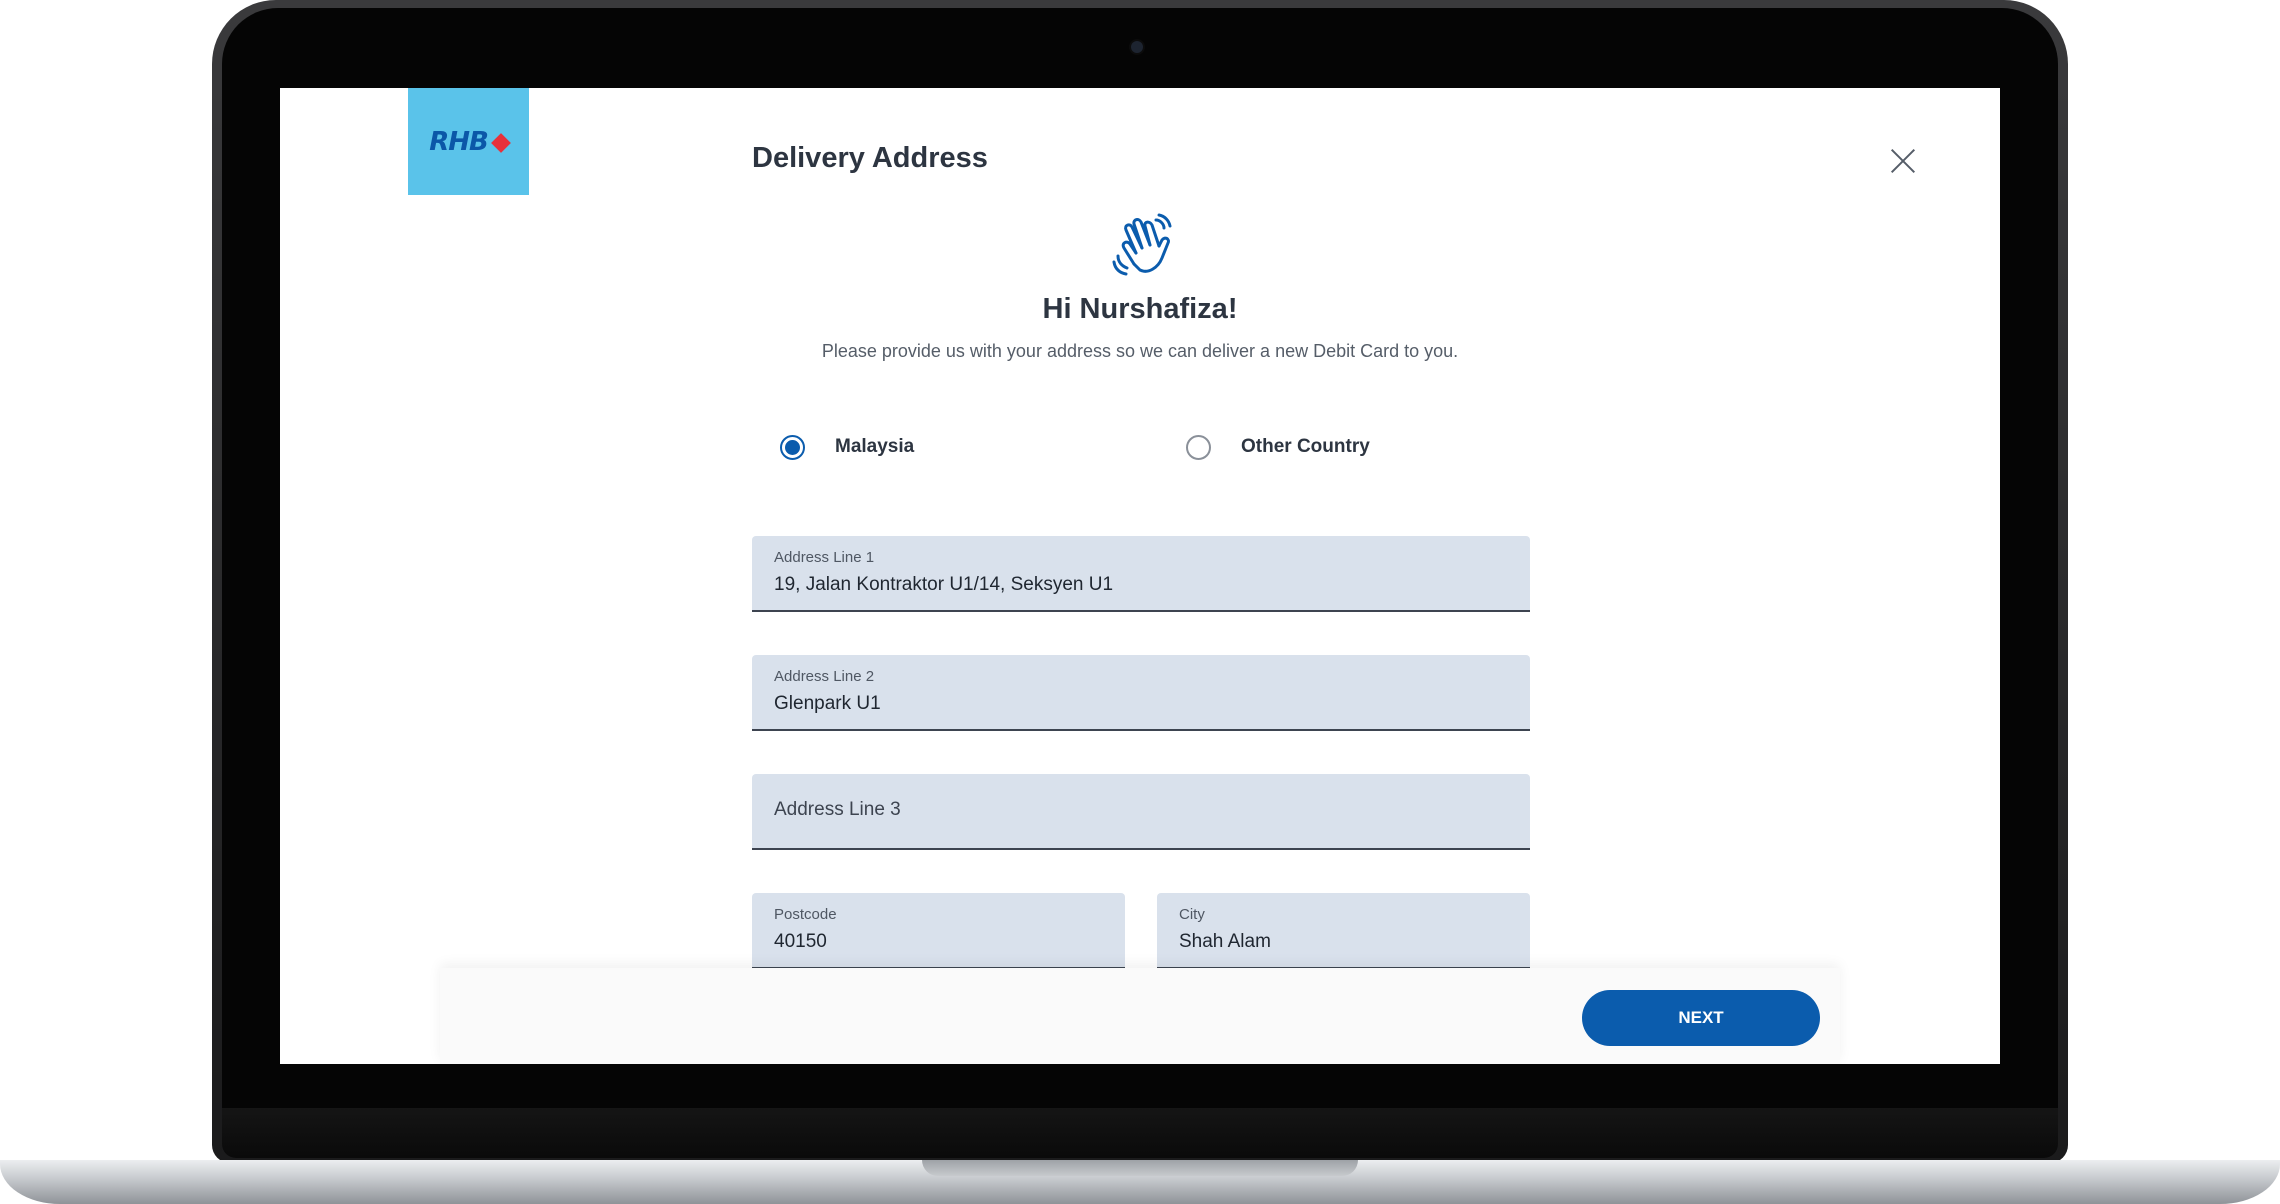  I want to click on radio-label-malaysia: Malaysia, so click(875, 446).